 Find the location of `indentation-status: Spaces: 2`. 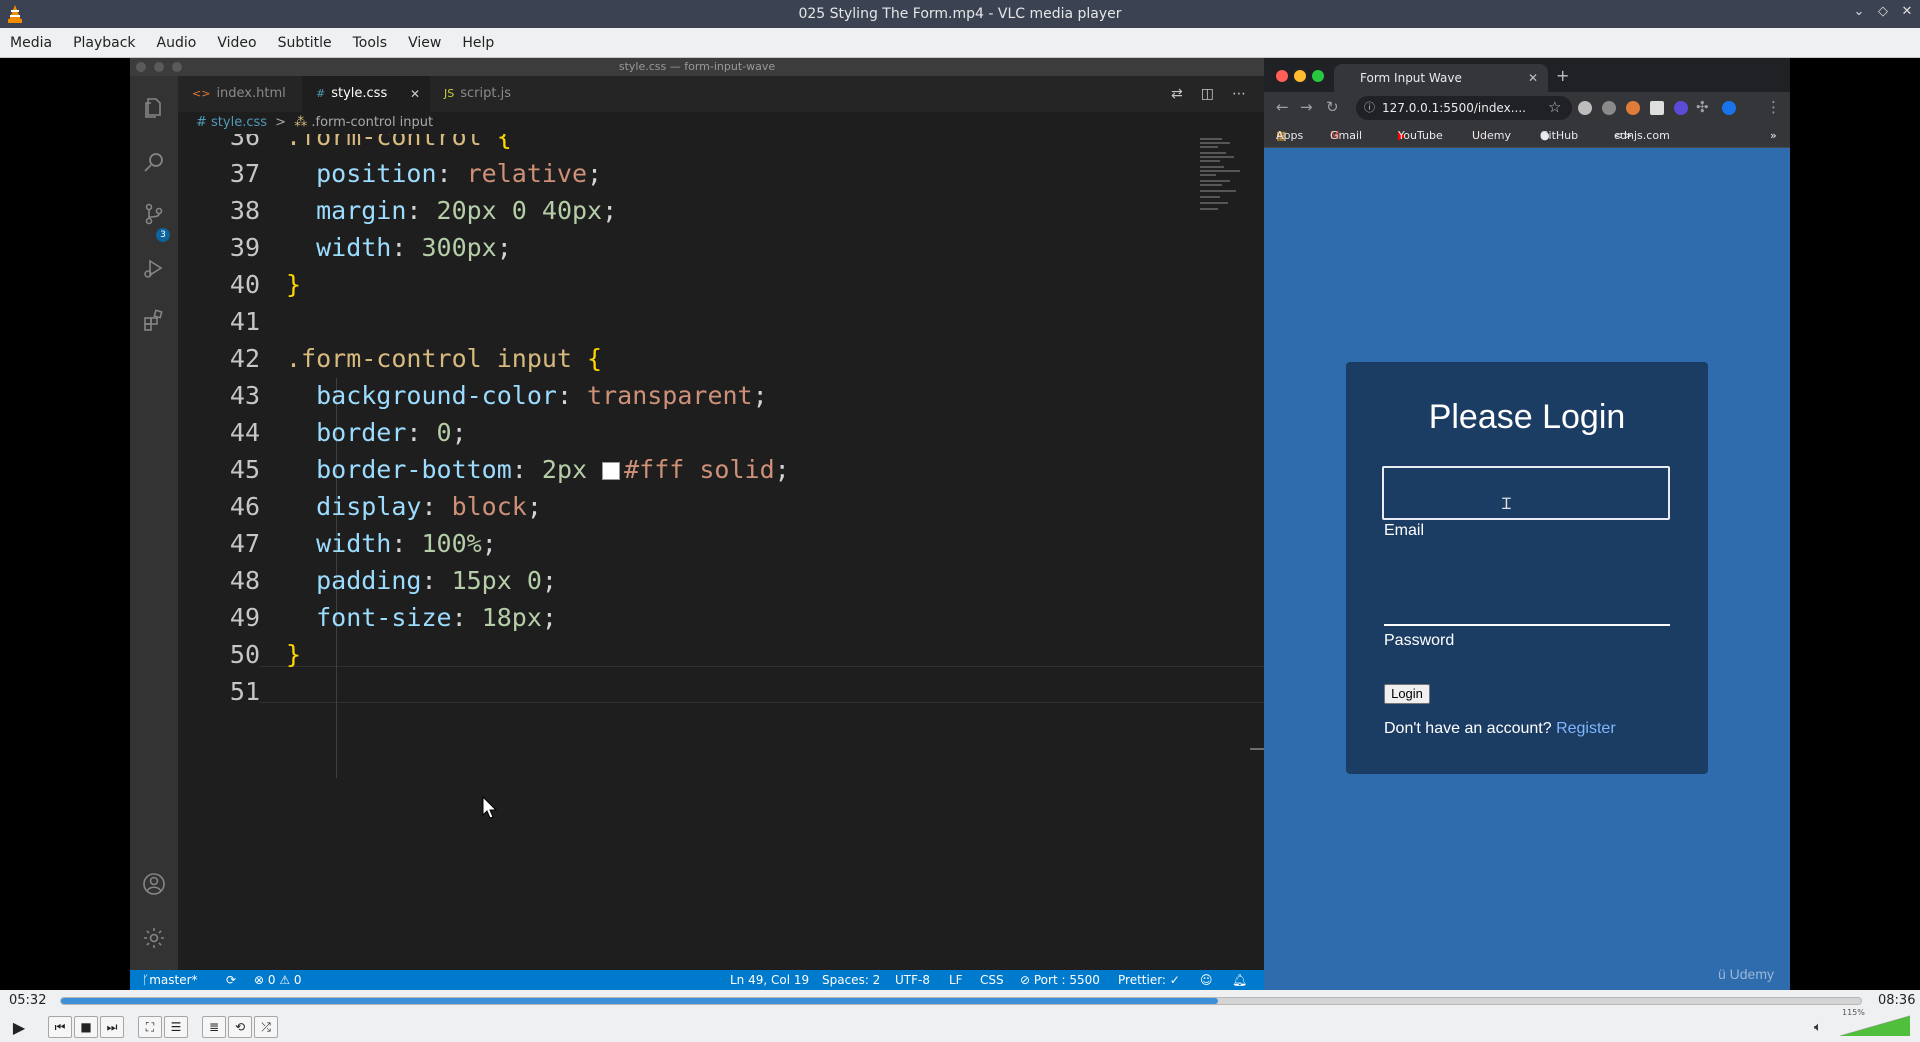

indentation-status: Spaces: 2 is located at coordinates (851, 980).